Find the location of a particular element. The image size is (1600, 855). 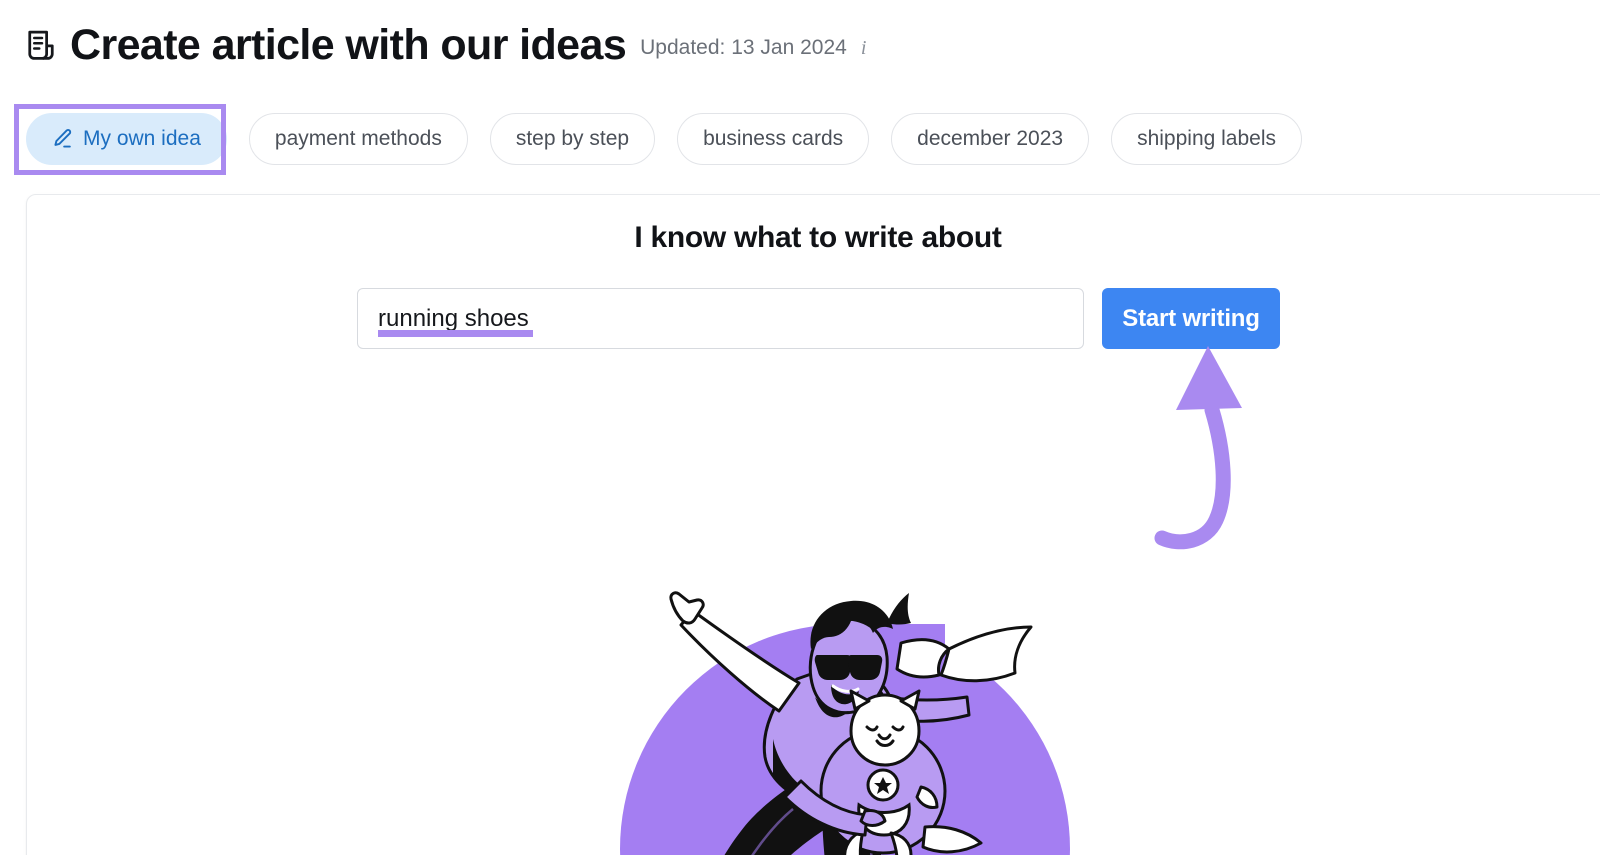

tab-december-2023: december 2023 is located at coordinates (990, 139).